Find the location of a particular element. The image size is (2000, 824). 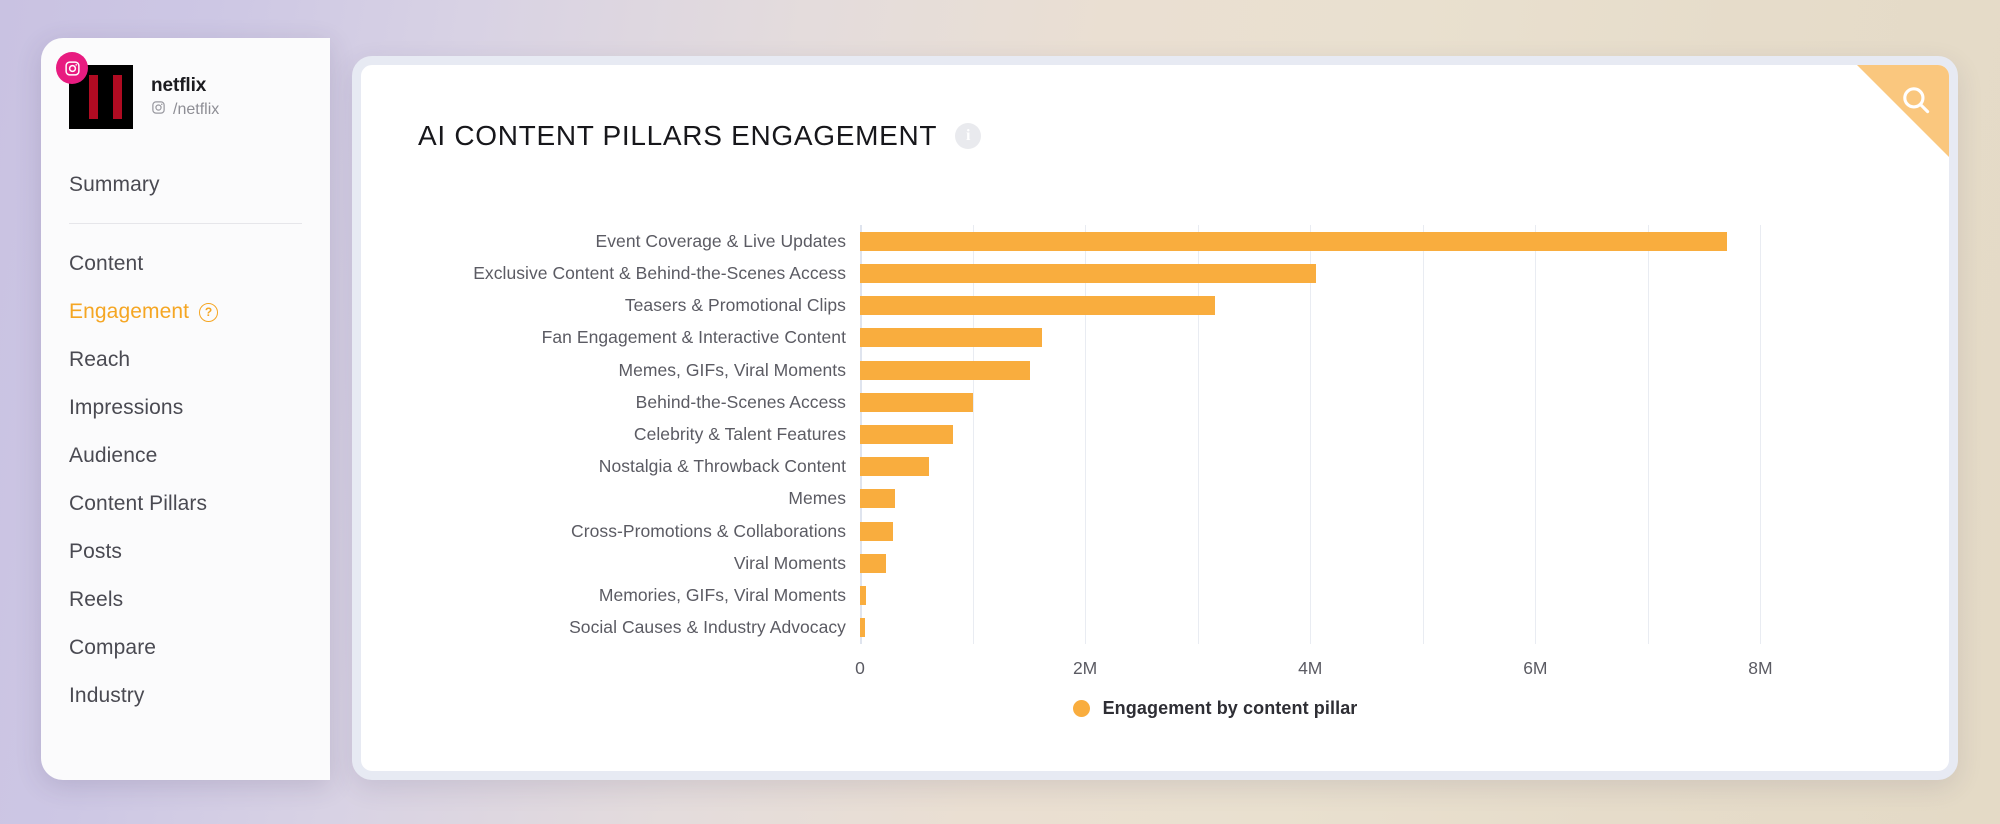

card-header: AI CONTENT PILLARS ENGAGEMENT i is located at coordinates (1155, 108).